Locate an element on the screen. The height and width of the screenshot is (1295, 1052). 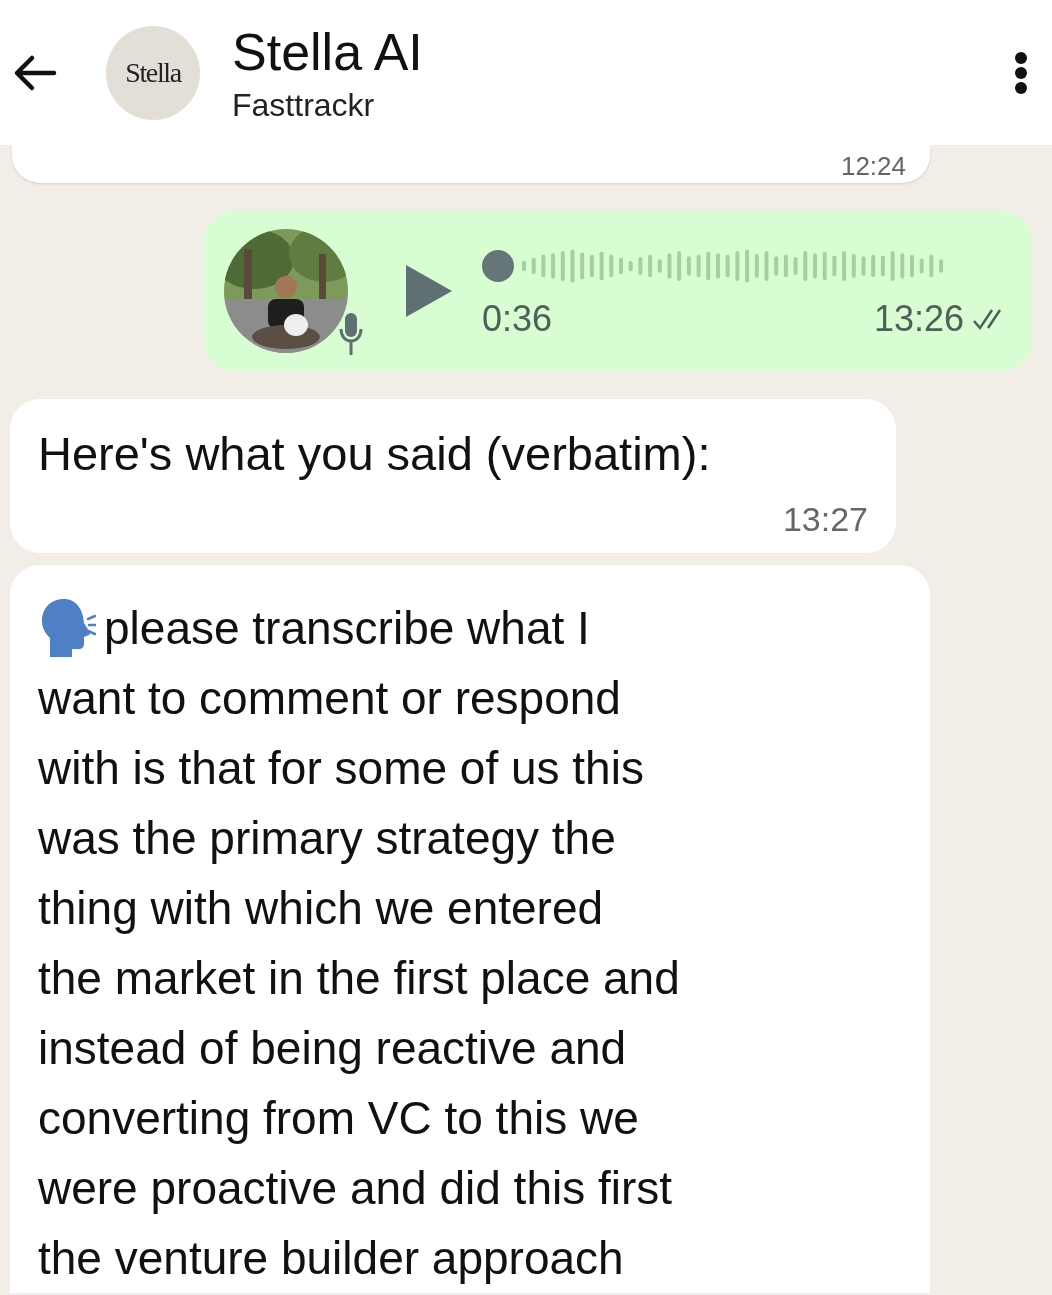
message-time: 12:24 is located at coordinates (873, 166).